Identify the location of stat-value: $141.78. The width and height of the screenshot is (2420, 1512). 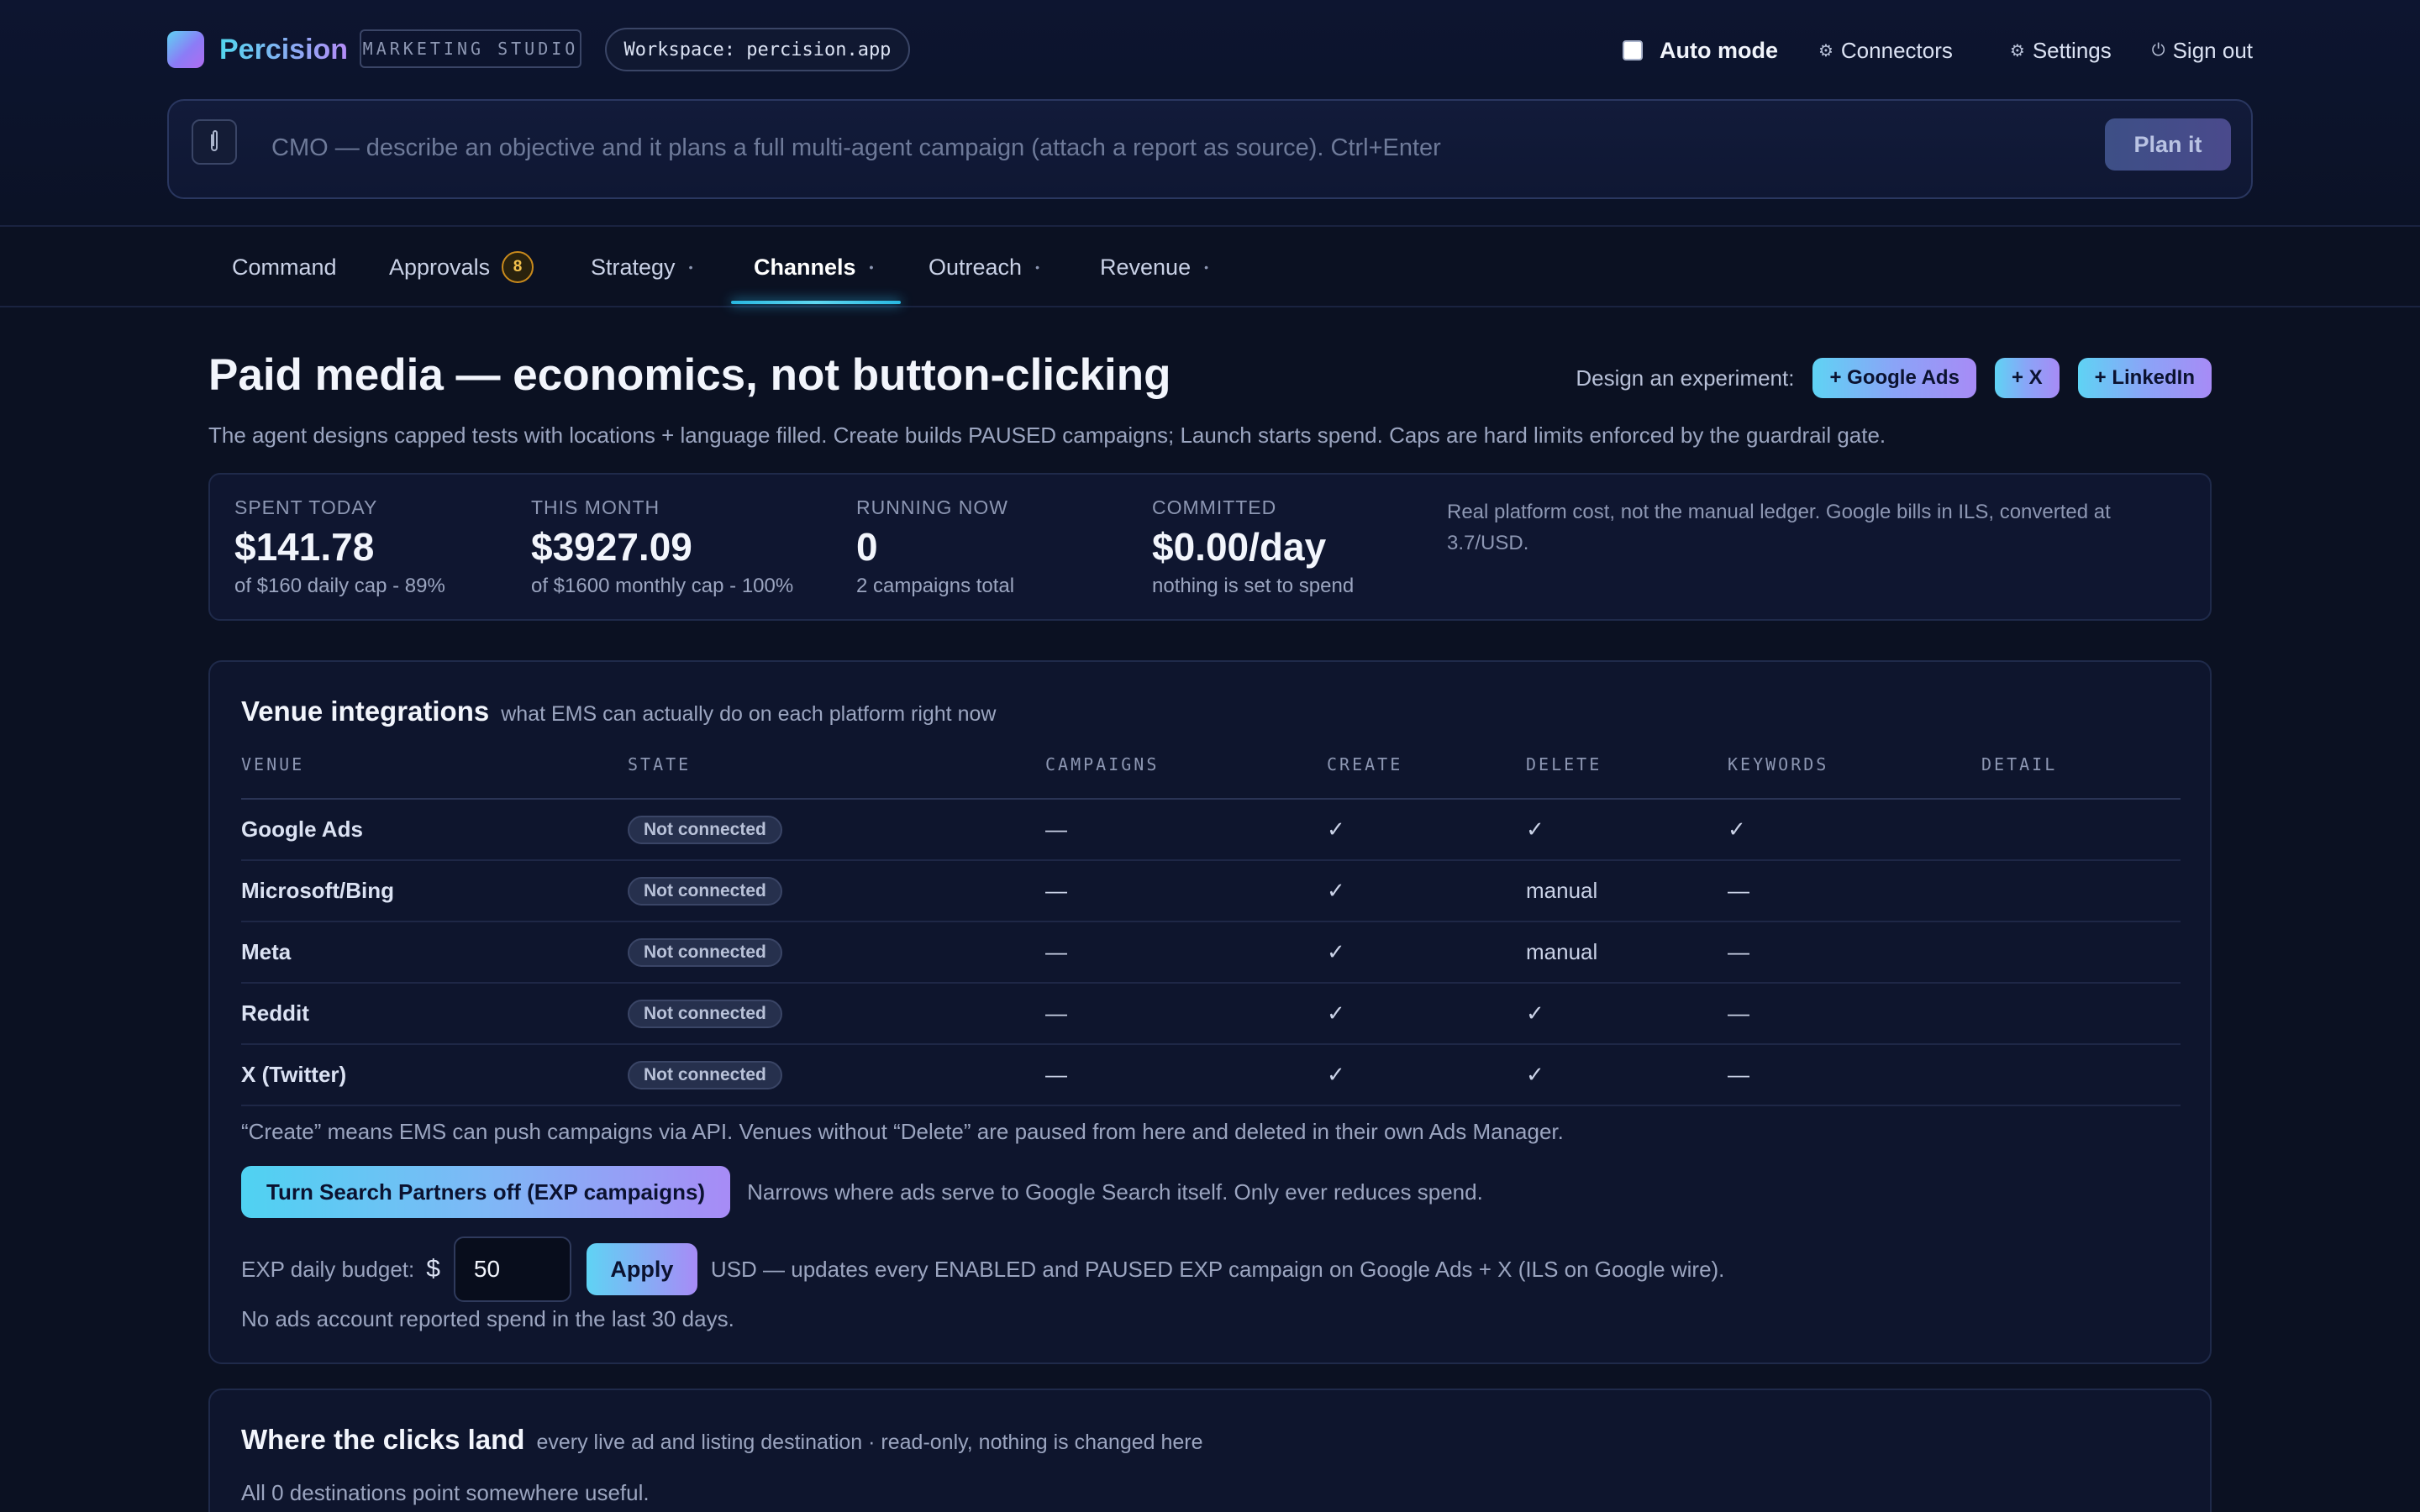
(304, 547).